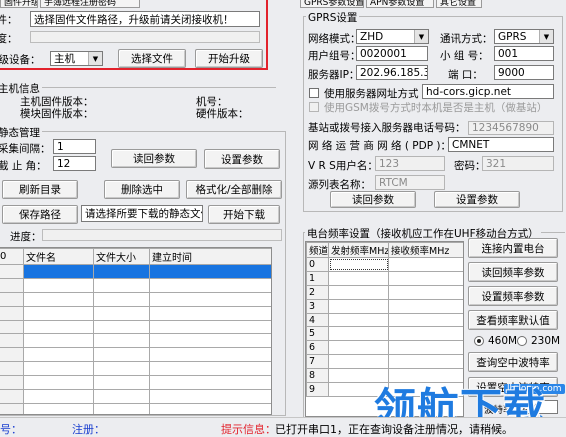  Describe the element at coordinates (513, 296) in the screenshot. I see `set-freq-button: 设置频率参数` at that location.